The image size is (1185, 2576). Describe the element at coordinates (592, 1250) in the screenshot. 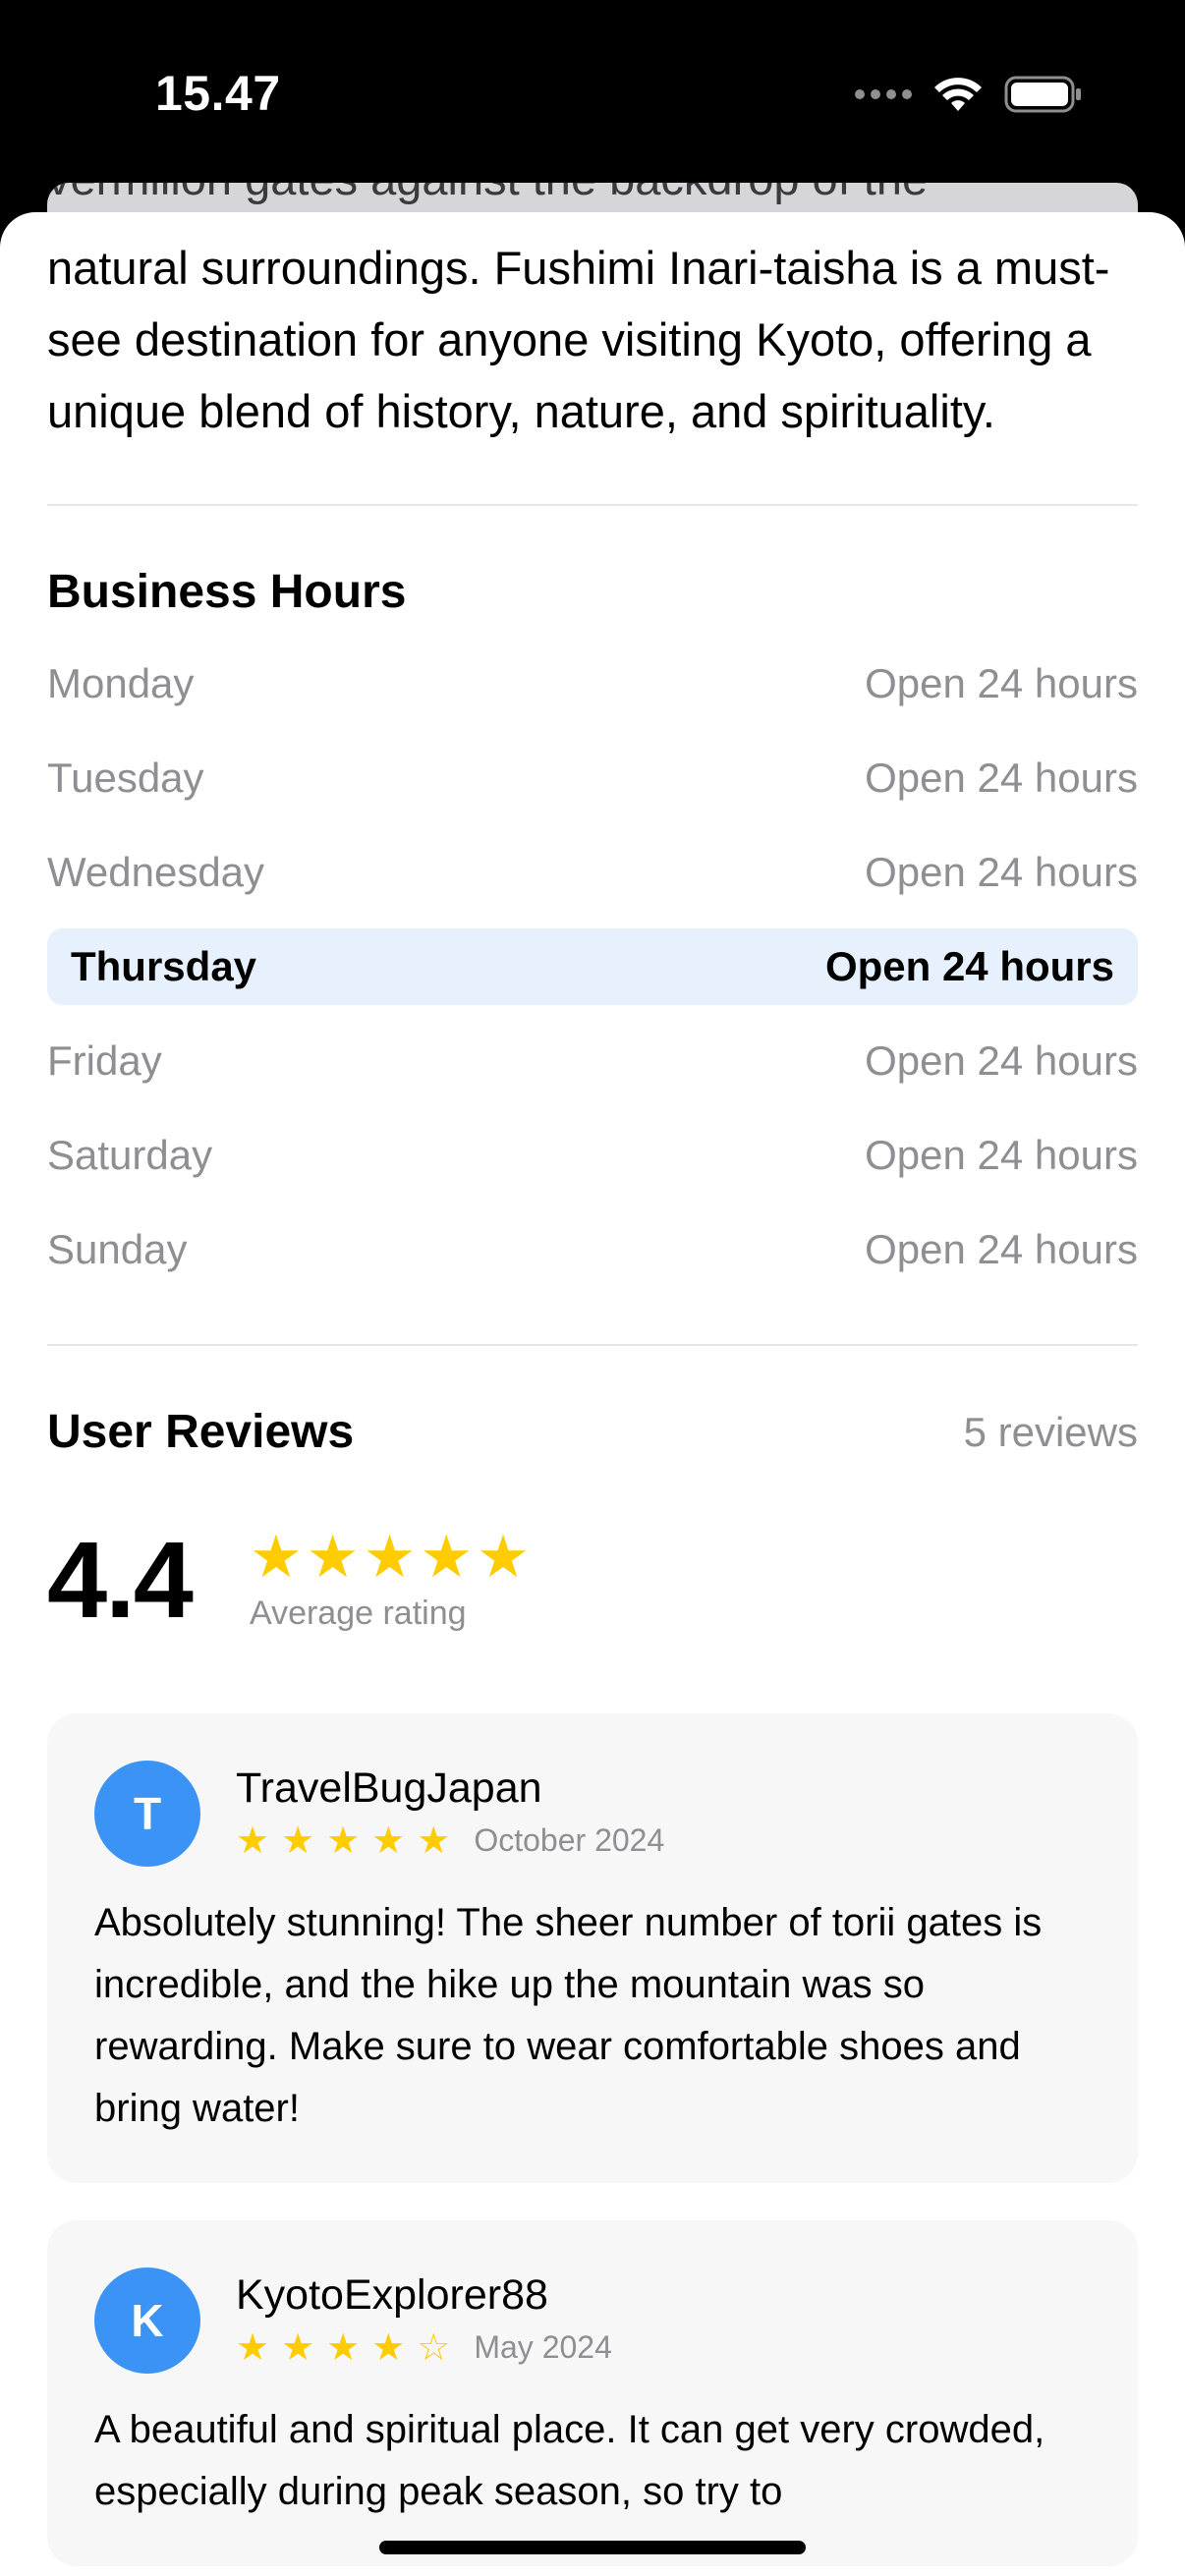

I see `hours-row-sunday: Sunday Open 24 hours` at that location.